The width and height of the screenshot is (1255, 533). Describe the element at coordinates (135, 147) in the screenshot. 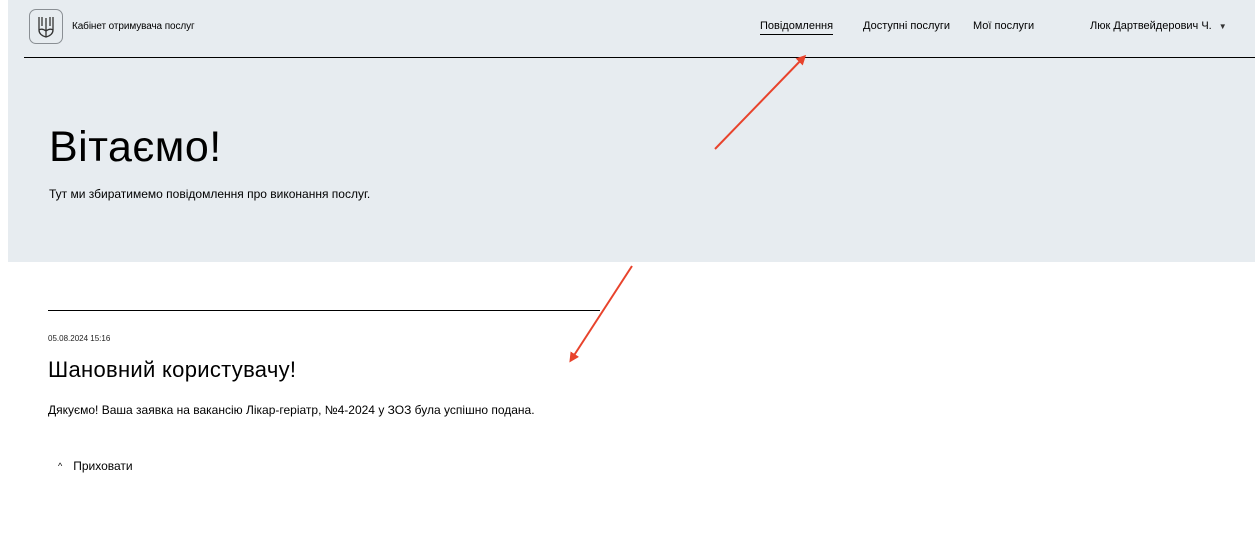

I see `page-title: Вітаємо!` at that location.